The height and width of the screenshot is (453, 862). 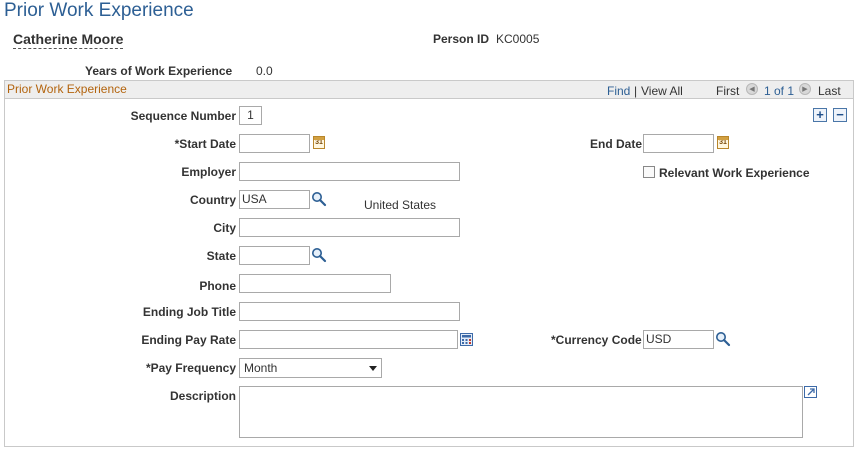 I want to click on calculator-icon, so click(x=466, y=339).